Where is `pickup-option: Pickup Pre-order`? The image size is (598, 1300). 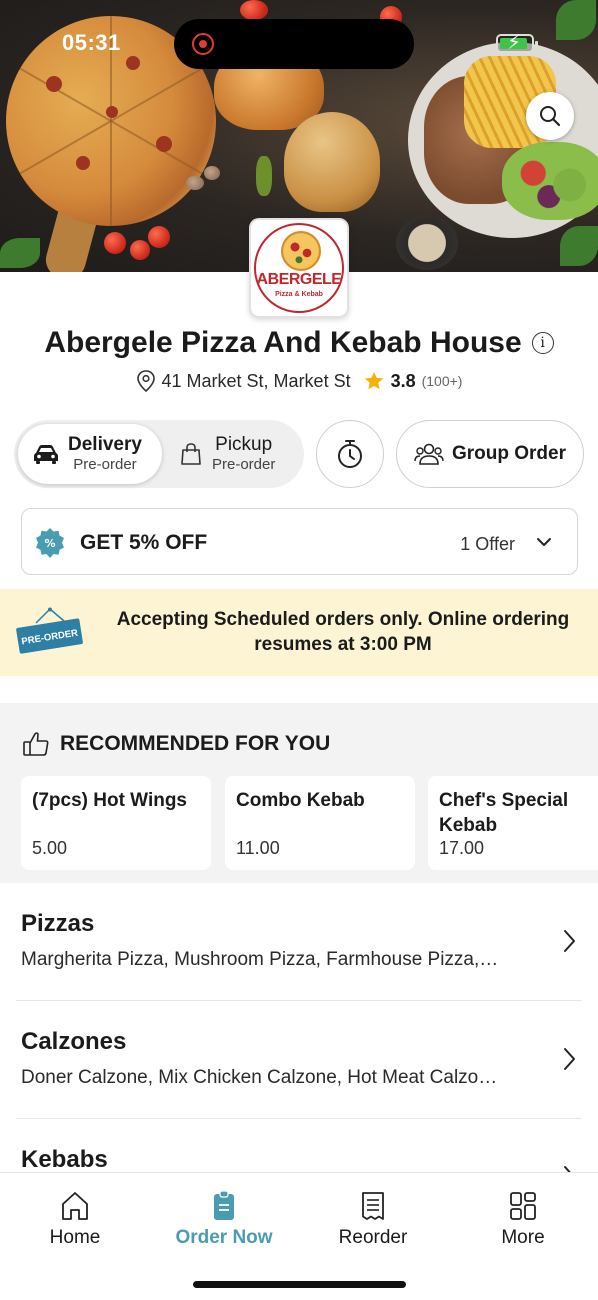 pickup-option: Pickup Pre-order is located at coordinates (237, 454).